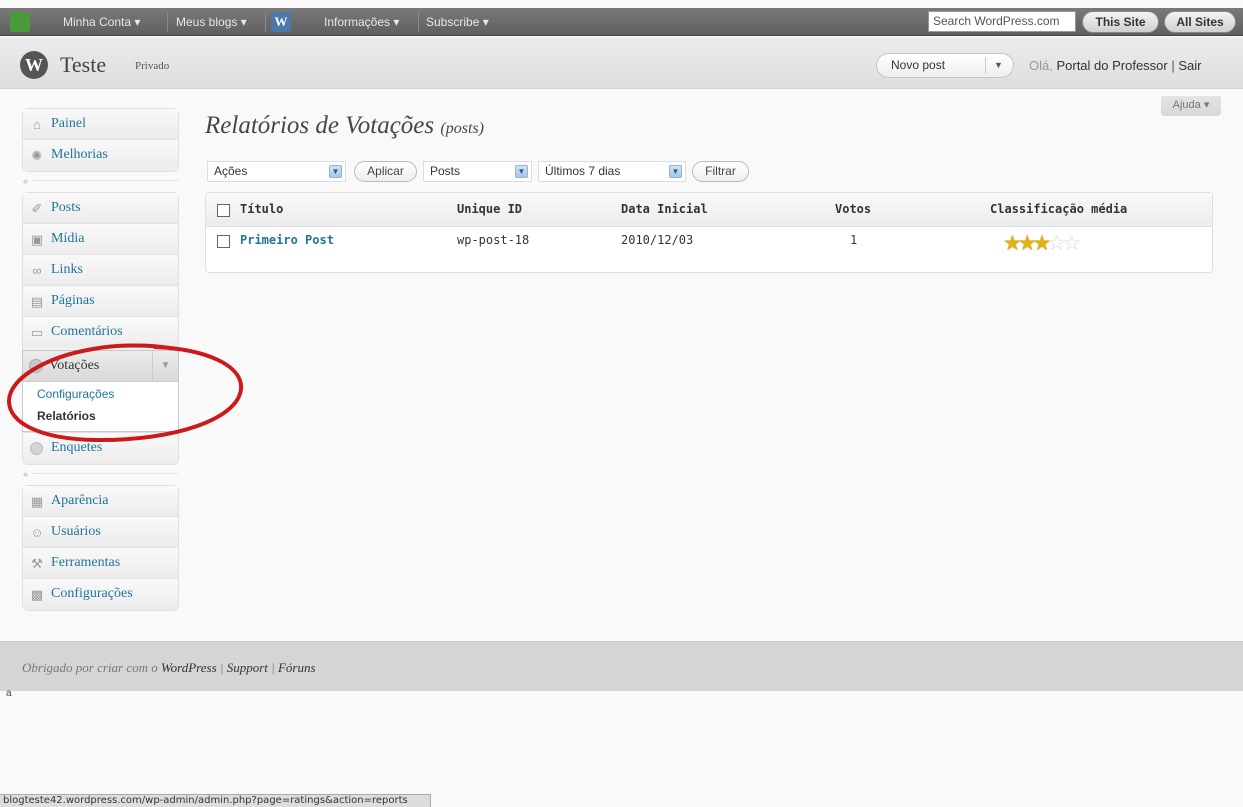 This screenshot has height=807, width=1243. Describe the element at coordinates (87, 331) in the screenshot. I see `sidebar-item-label: Comentários` at that location.